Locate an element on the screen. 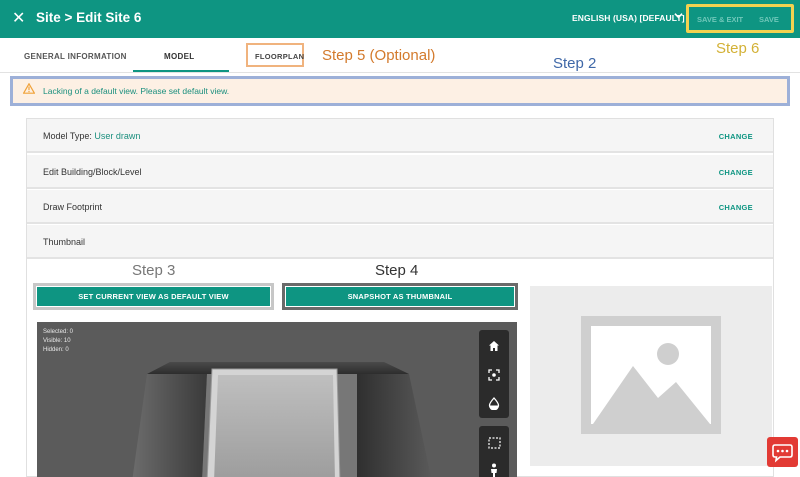 This screenshot has height=477, width=800. chat-button is located at coordinates (782, 452).